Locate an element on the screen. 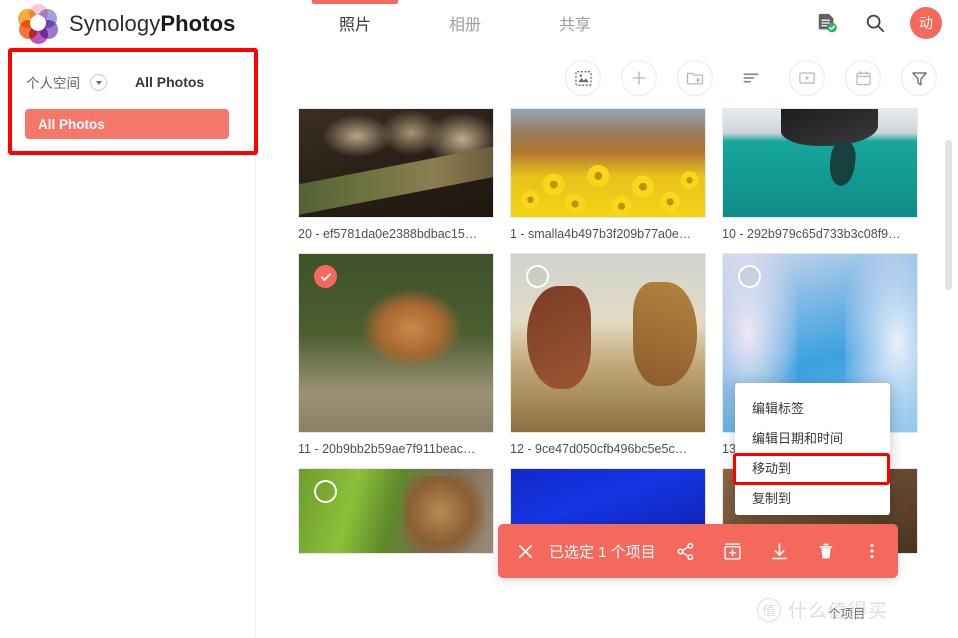 Image resolution: width=958 pixels, height=638 pixels. space-name: 个人空间 is located at coordinates (53, 83).